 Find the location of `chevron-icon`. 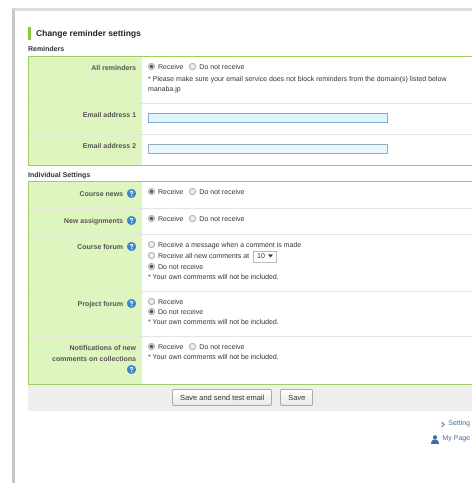

chevron-icon is located at coordinates (443, 424).